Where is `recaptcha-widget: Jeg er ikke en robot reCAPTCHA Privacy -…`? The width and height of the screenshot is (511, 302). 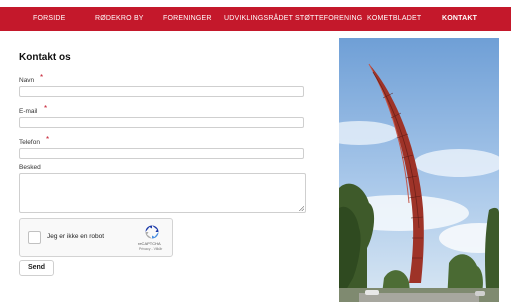
recaptcha-widget: Jeg er ikke en robot reCAPTCHA Privacy -… is located at coordinates (96, 237).